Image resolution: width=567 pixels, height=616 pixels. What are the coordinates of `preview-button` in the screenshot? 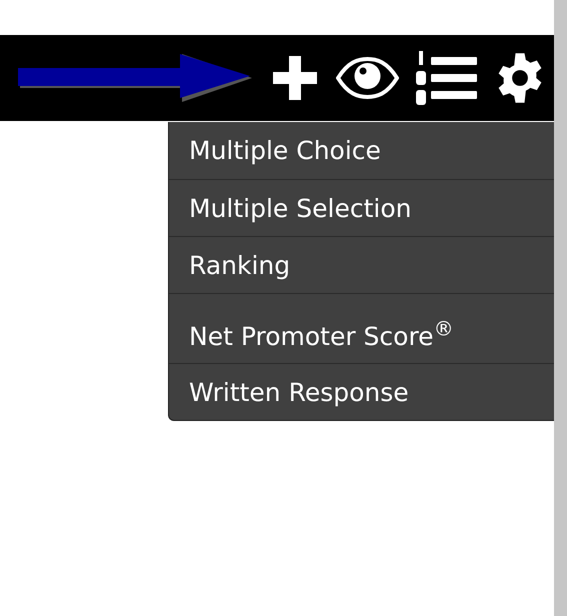 It's located at (367, 78).